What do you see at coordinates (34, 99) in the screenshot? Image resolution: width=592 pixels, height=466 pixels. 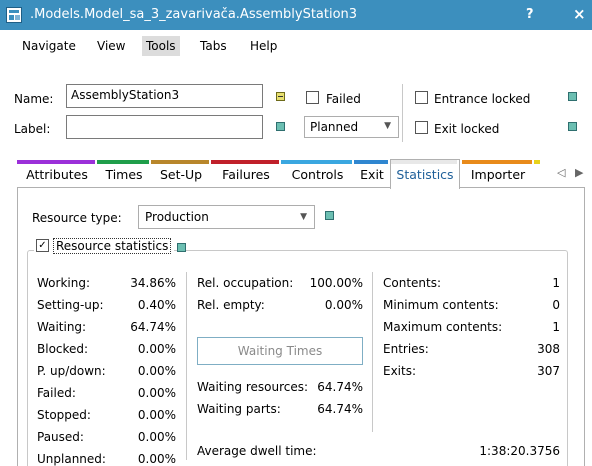 I see `name-label: Name:` at bounding box center [34, 99].